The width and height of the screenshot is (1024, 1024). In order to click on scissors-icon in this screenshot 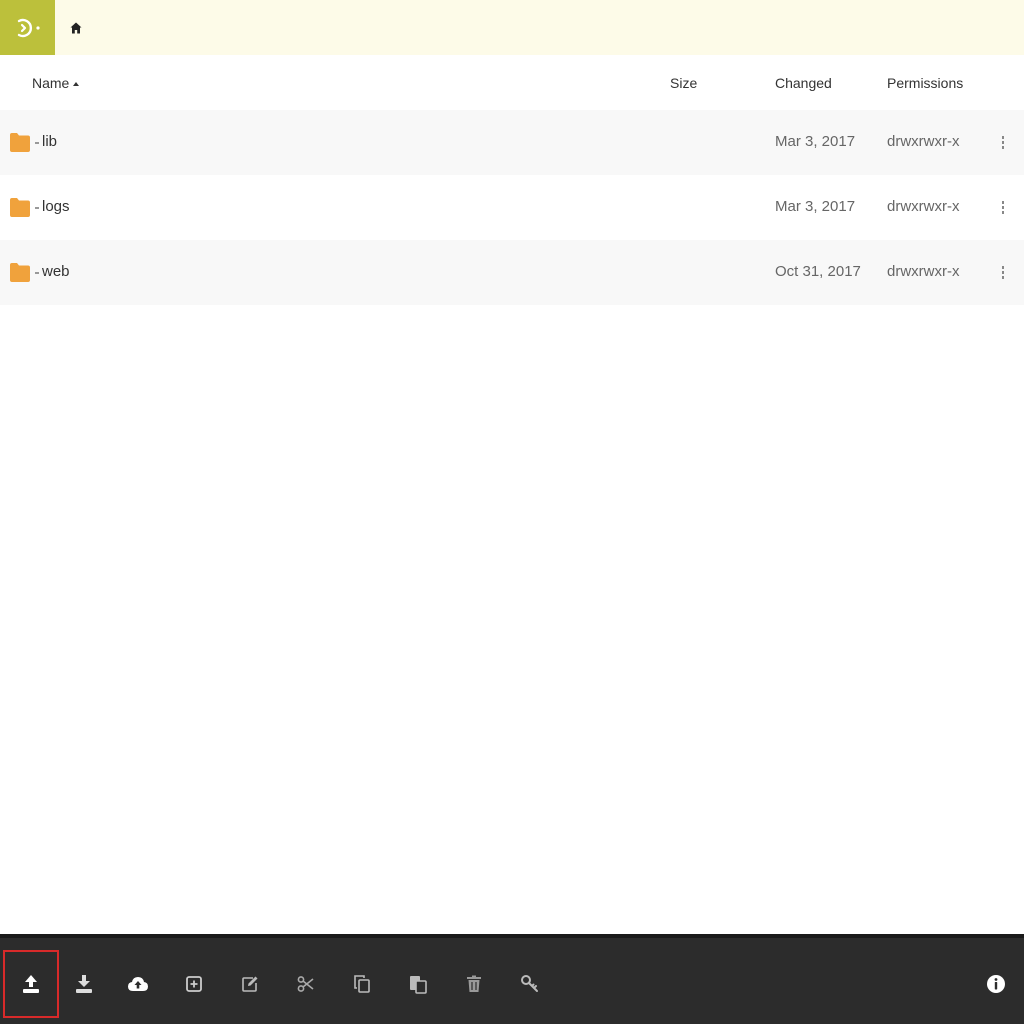, I will do `click(305, 984)`.